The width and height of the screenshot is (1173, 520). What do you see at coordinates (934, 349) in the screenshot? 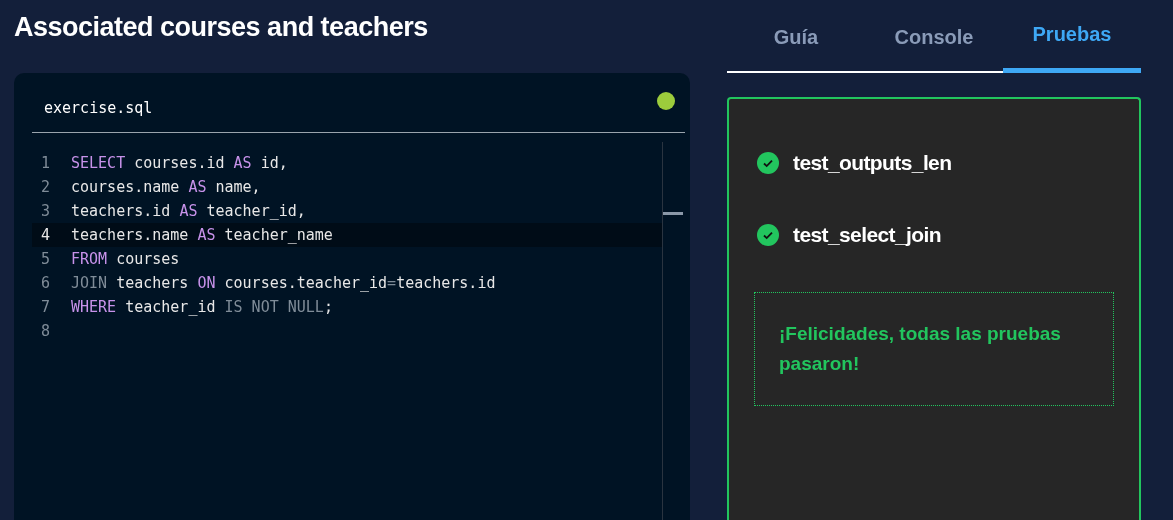
I see `result-message: ¡Felicidades, todas las pruebas pasaron!` at bounding box center [934, 349].